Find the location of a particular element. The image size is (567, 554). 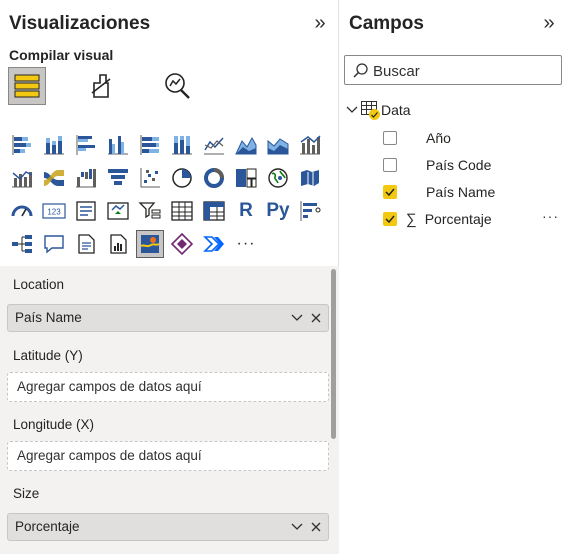

qa-button is located at coordinates (54, 244).